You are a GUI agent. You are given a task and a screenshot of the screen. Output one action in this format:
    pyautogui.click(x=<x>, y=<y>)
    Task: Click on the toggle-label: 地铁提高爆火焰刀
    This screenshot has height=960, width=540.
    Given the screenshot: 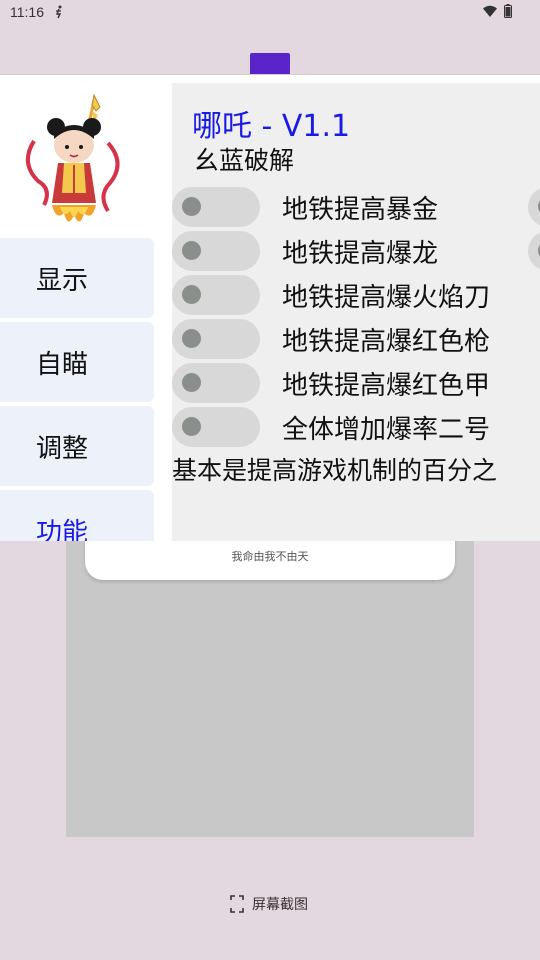 What is the action you would take?
    pyautogui.click(x=386, y=298)
    